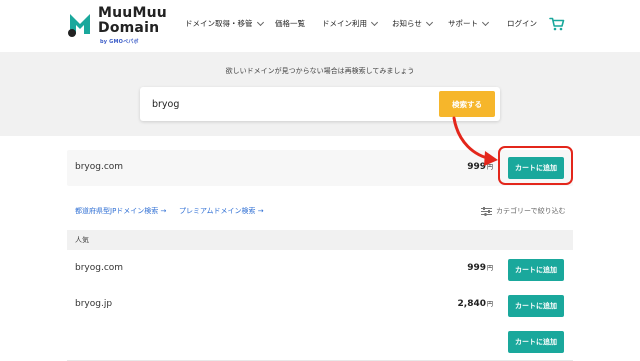  I want to click on nav-login: ログイン, so click(522, 23).